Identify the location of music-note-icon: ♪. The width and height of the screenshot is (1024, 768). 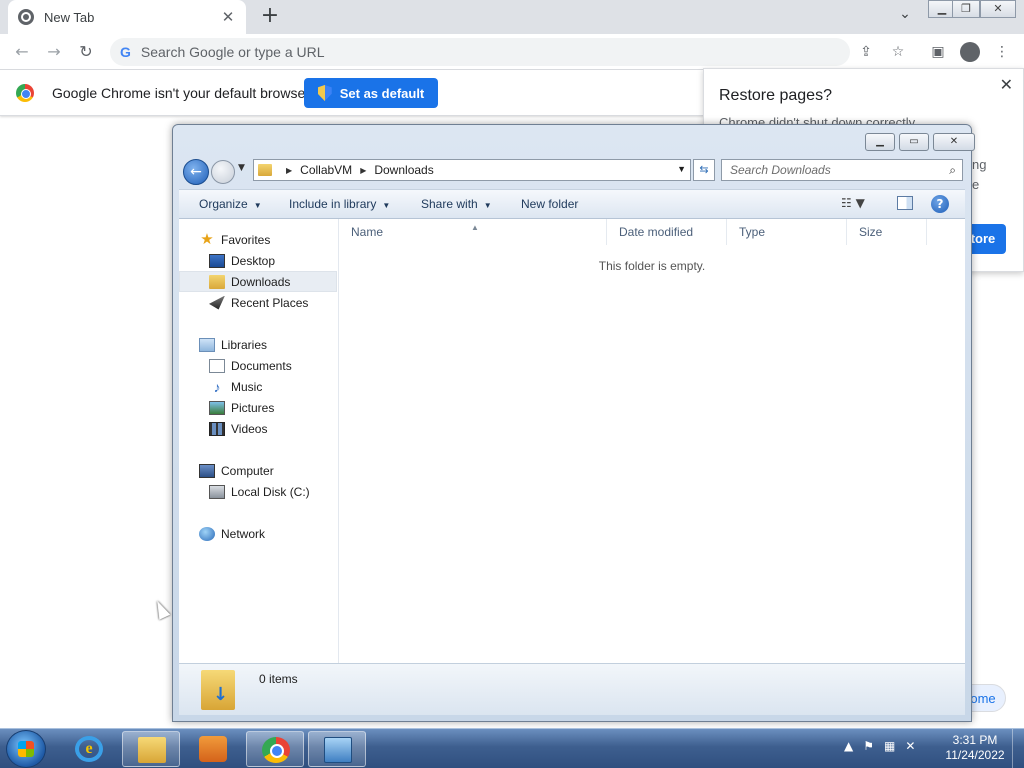
(217, 386).